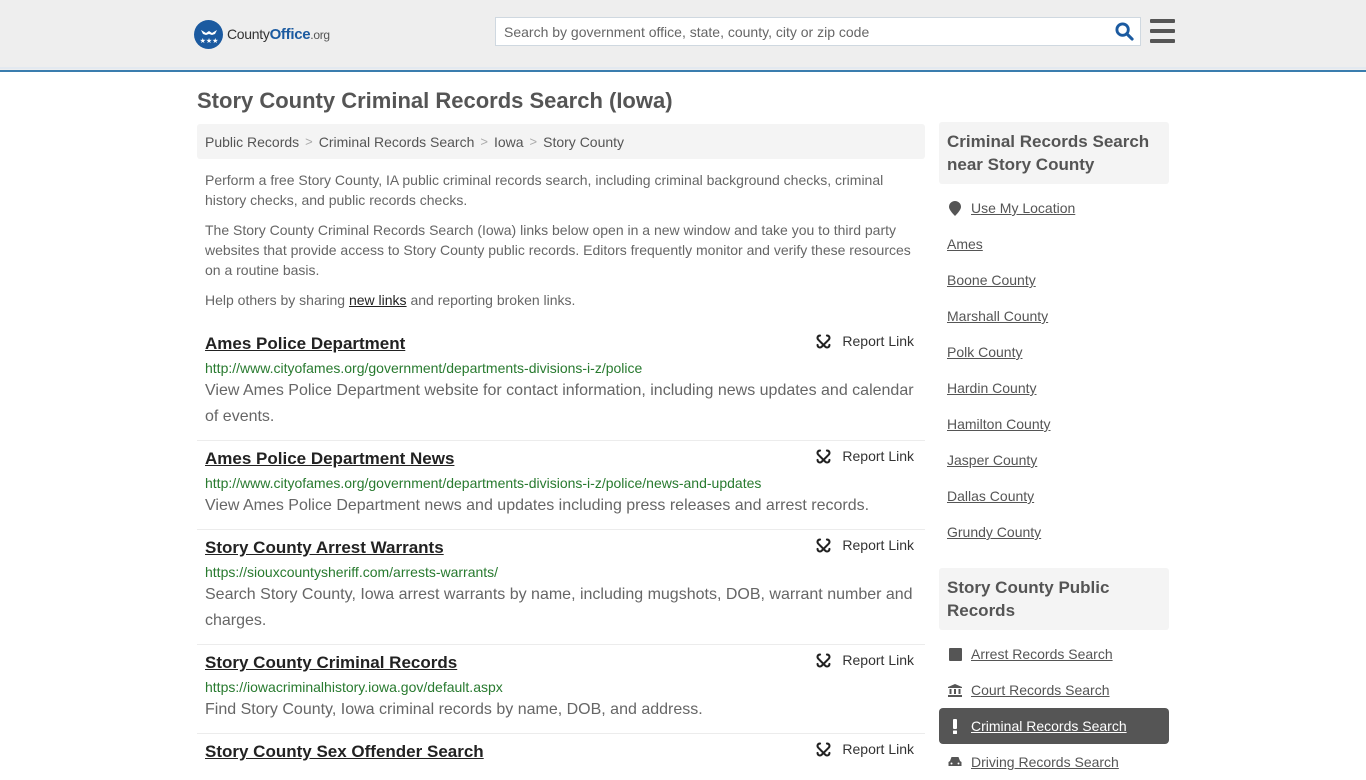 This screenshot has width=1366, height=780. I want to click on nearby-link: Boone County, so click(991, 280).